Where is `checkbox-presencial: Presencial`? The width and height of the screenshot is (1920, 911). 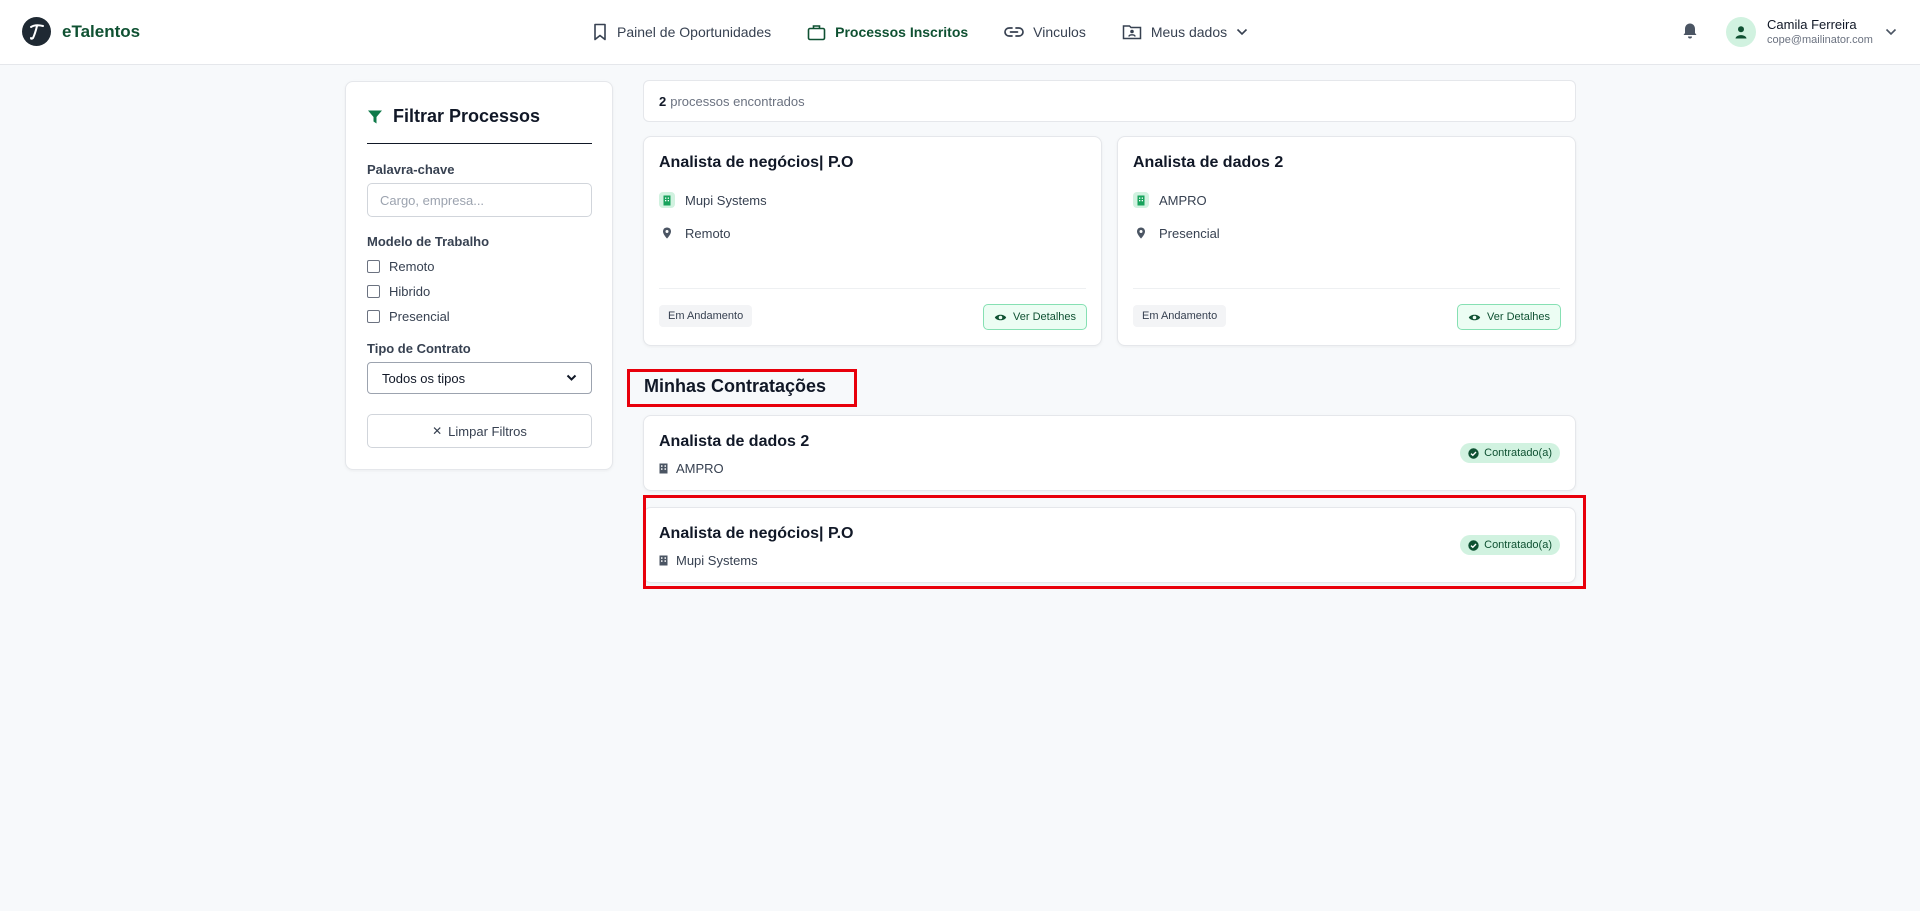 checkbox-presencial: Presencial is located at coordinates (408, 316).